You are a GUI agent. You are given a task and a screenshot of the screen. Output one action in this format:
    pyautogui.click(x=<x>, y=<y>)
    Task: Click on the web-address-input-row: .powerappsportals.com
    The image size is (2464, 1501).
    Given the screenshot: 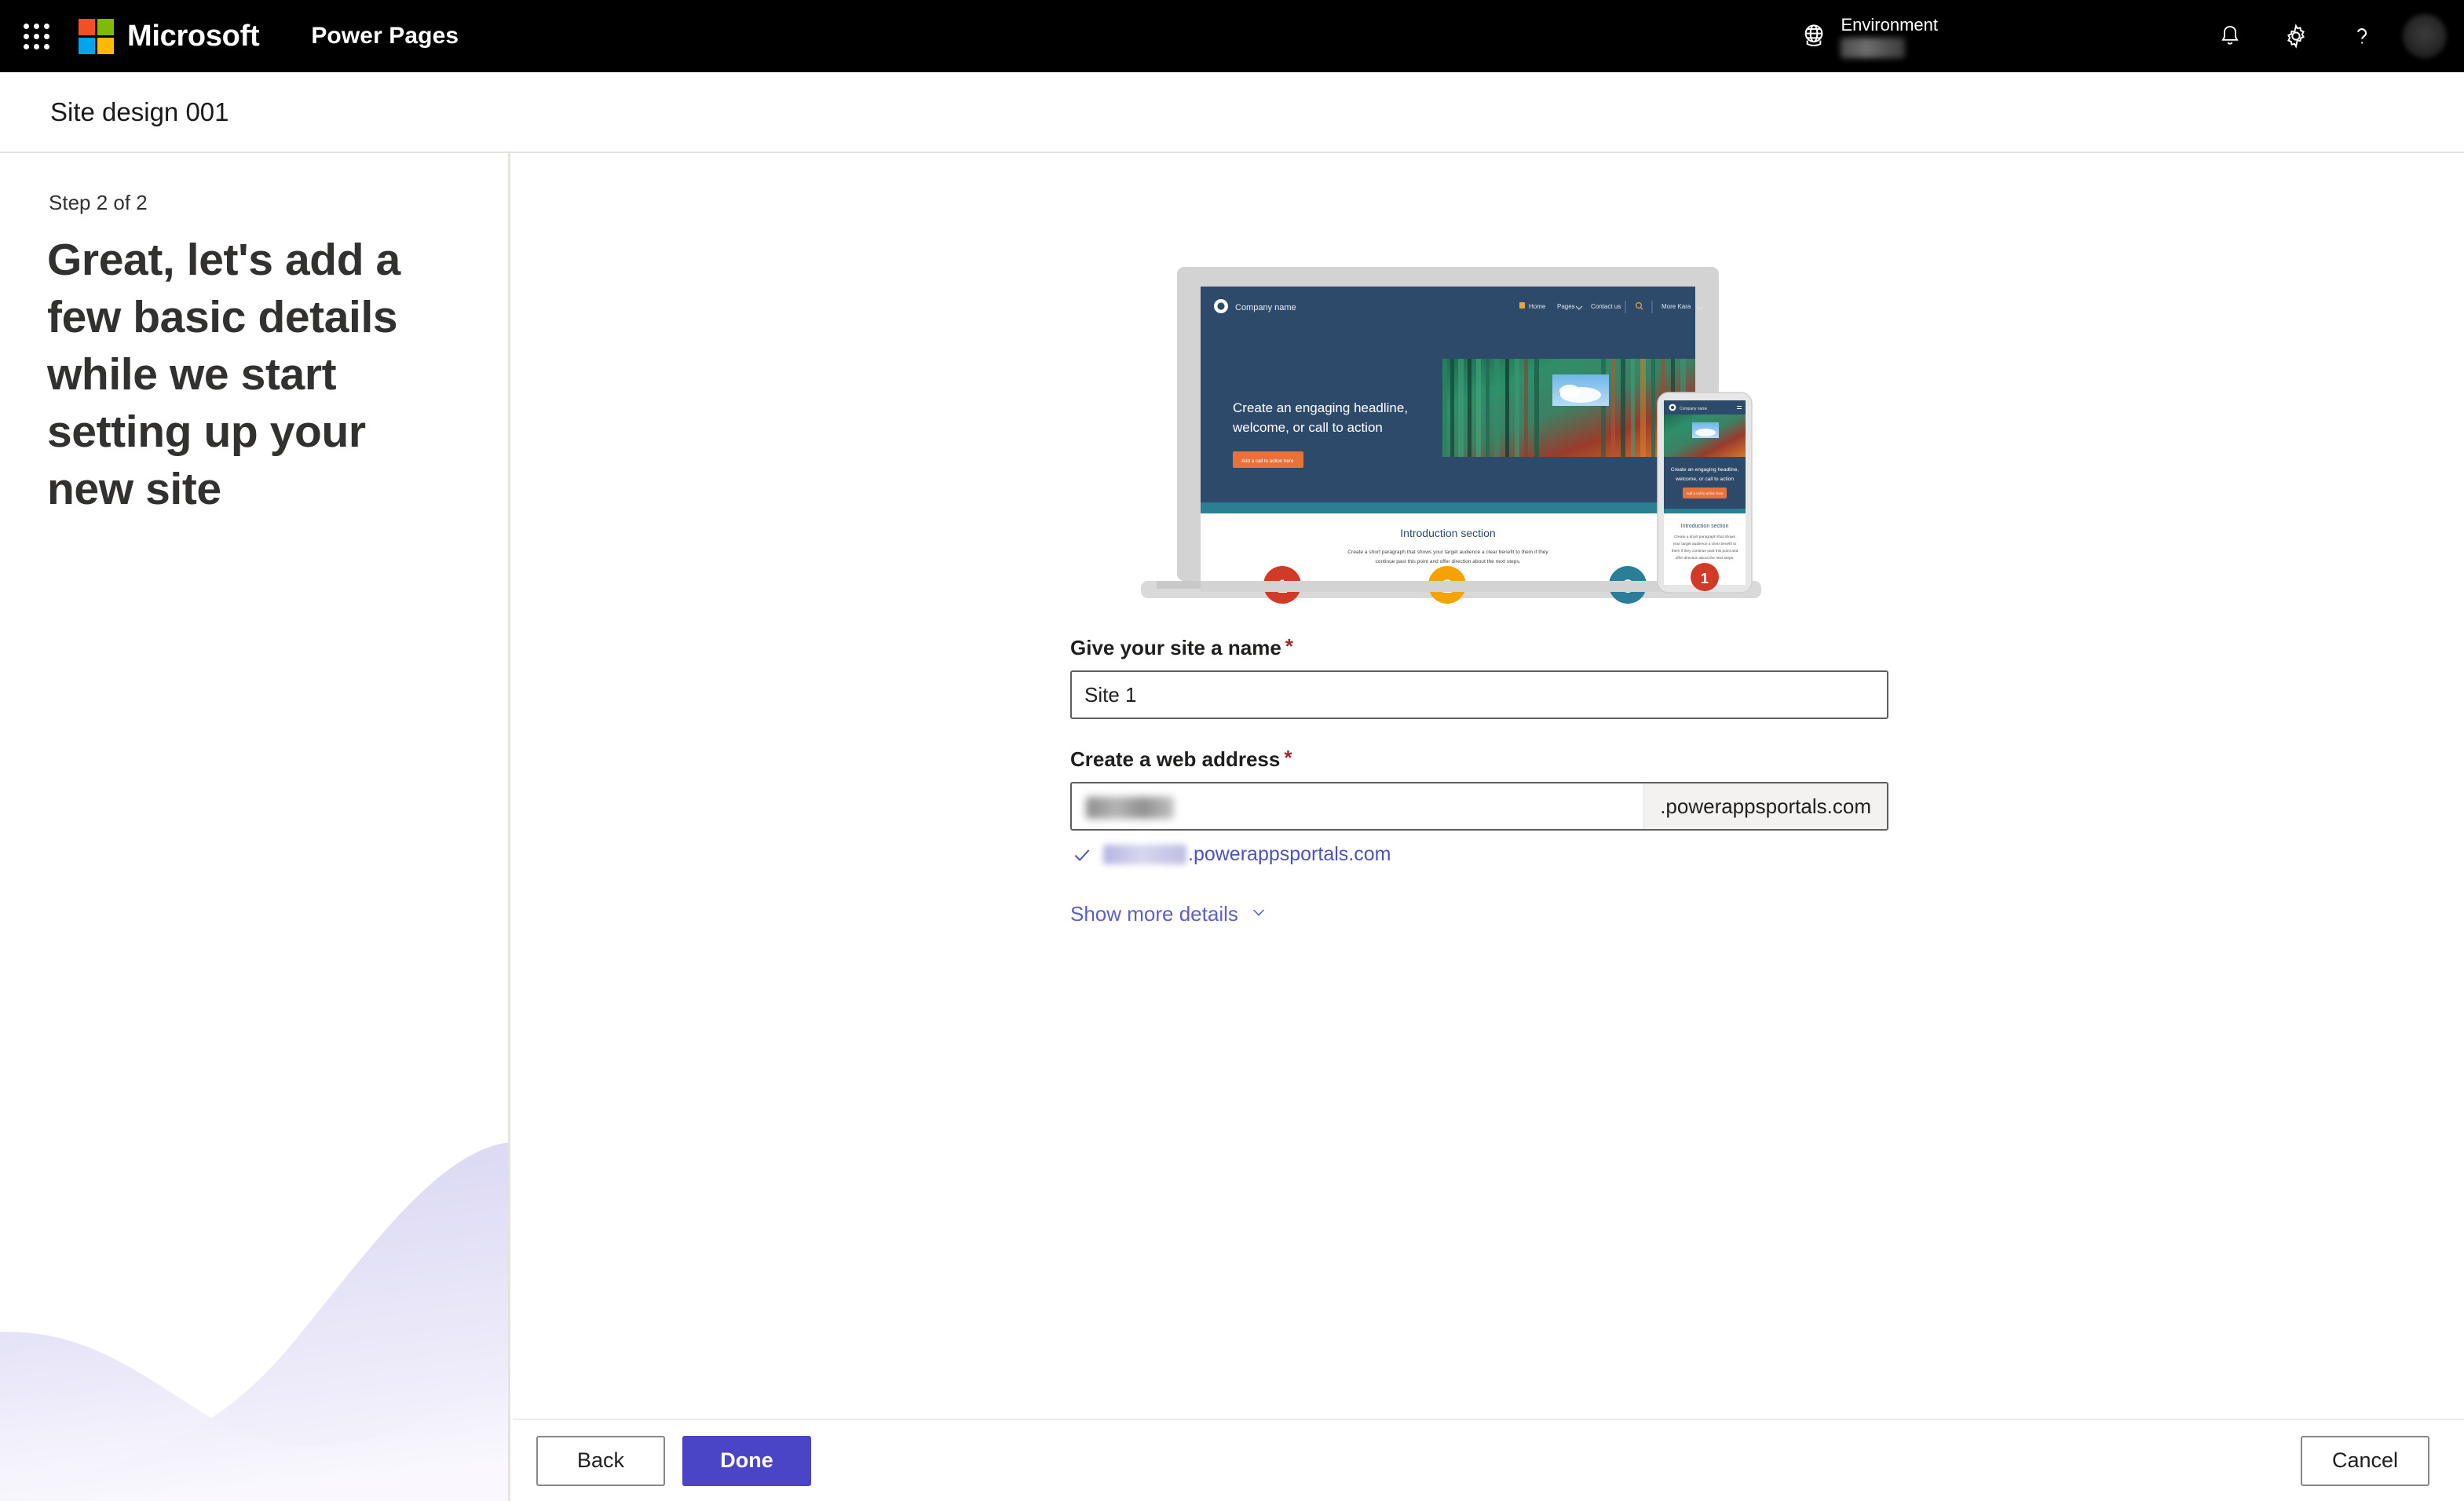 What is the action you would take?
    pyautogui.click(x=1479, y=806)
    